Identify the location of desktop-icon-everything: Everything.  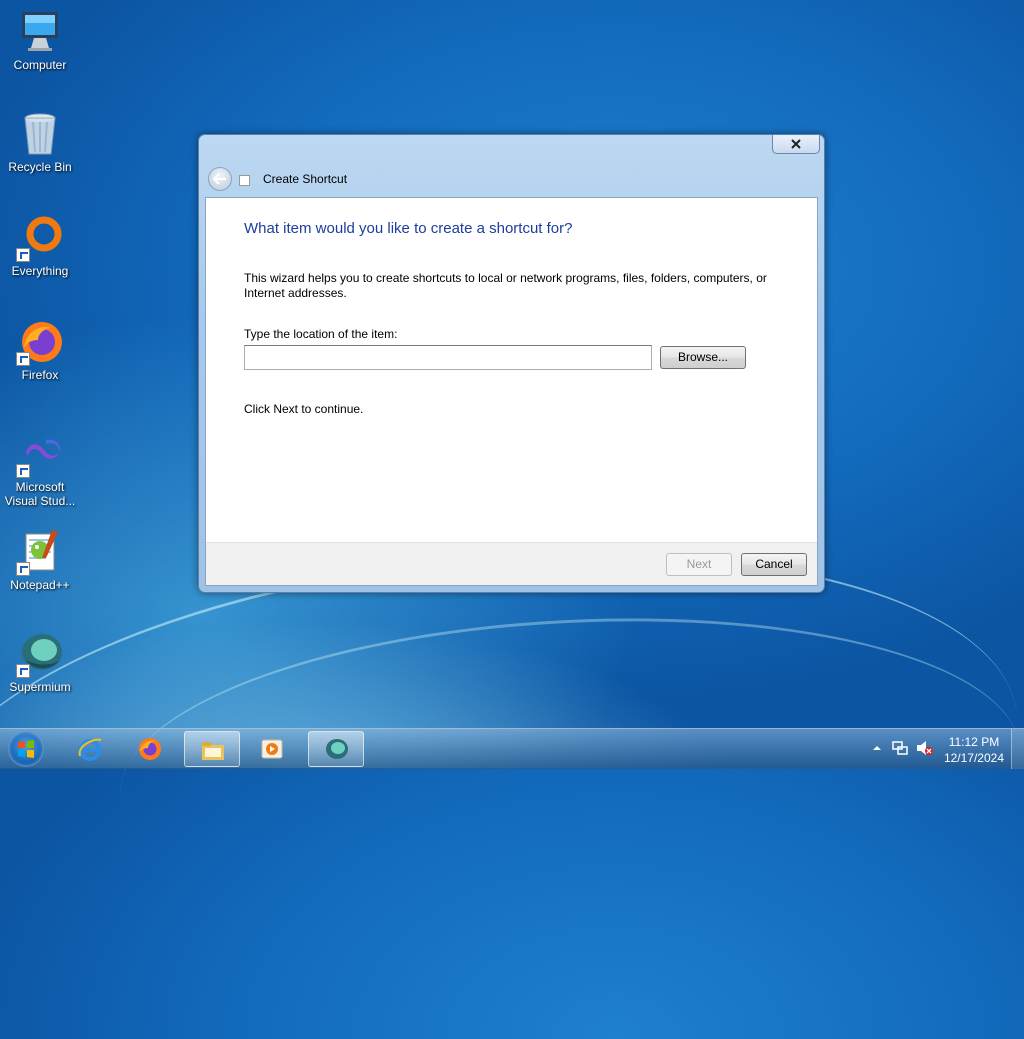
(40, 246).